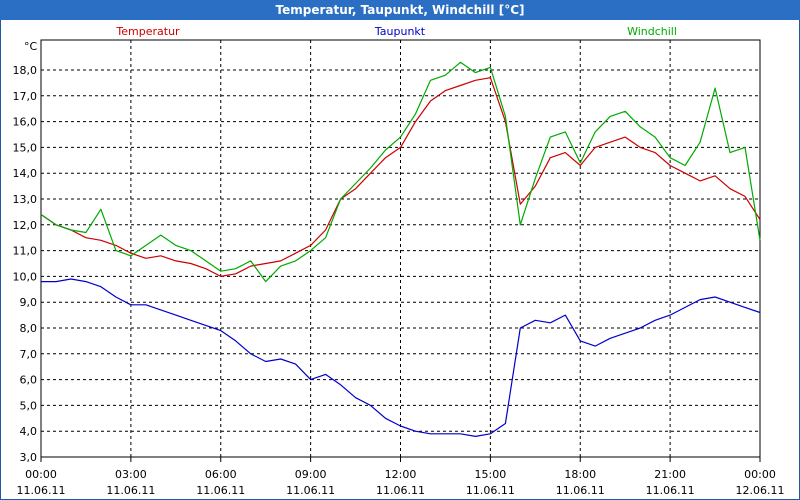 The width and height of the screenshot is (800, 500). Describe the element at coordinates (29, 431) in the screenshot. I see `y-tick-label: 4,0` at that location.